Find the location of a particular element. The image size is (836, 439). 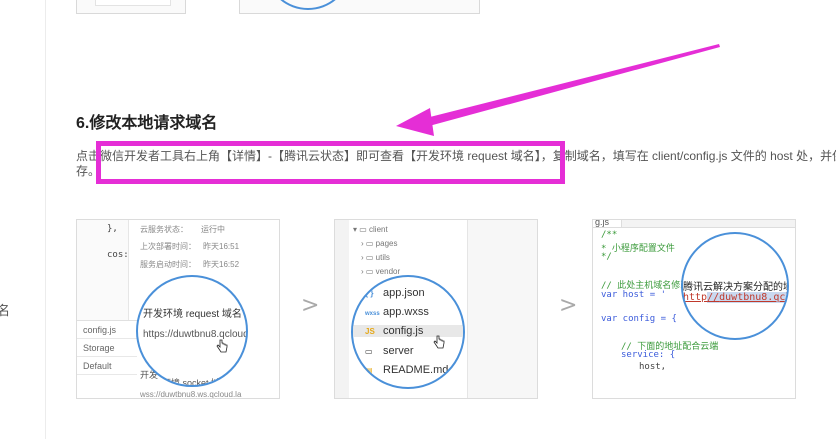

tree-folder-client: ▾ ▭ client is located at coordinates (370, 229).